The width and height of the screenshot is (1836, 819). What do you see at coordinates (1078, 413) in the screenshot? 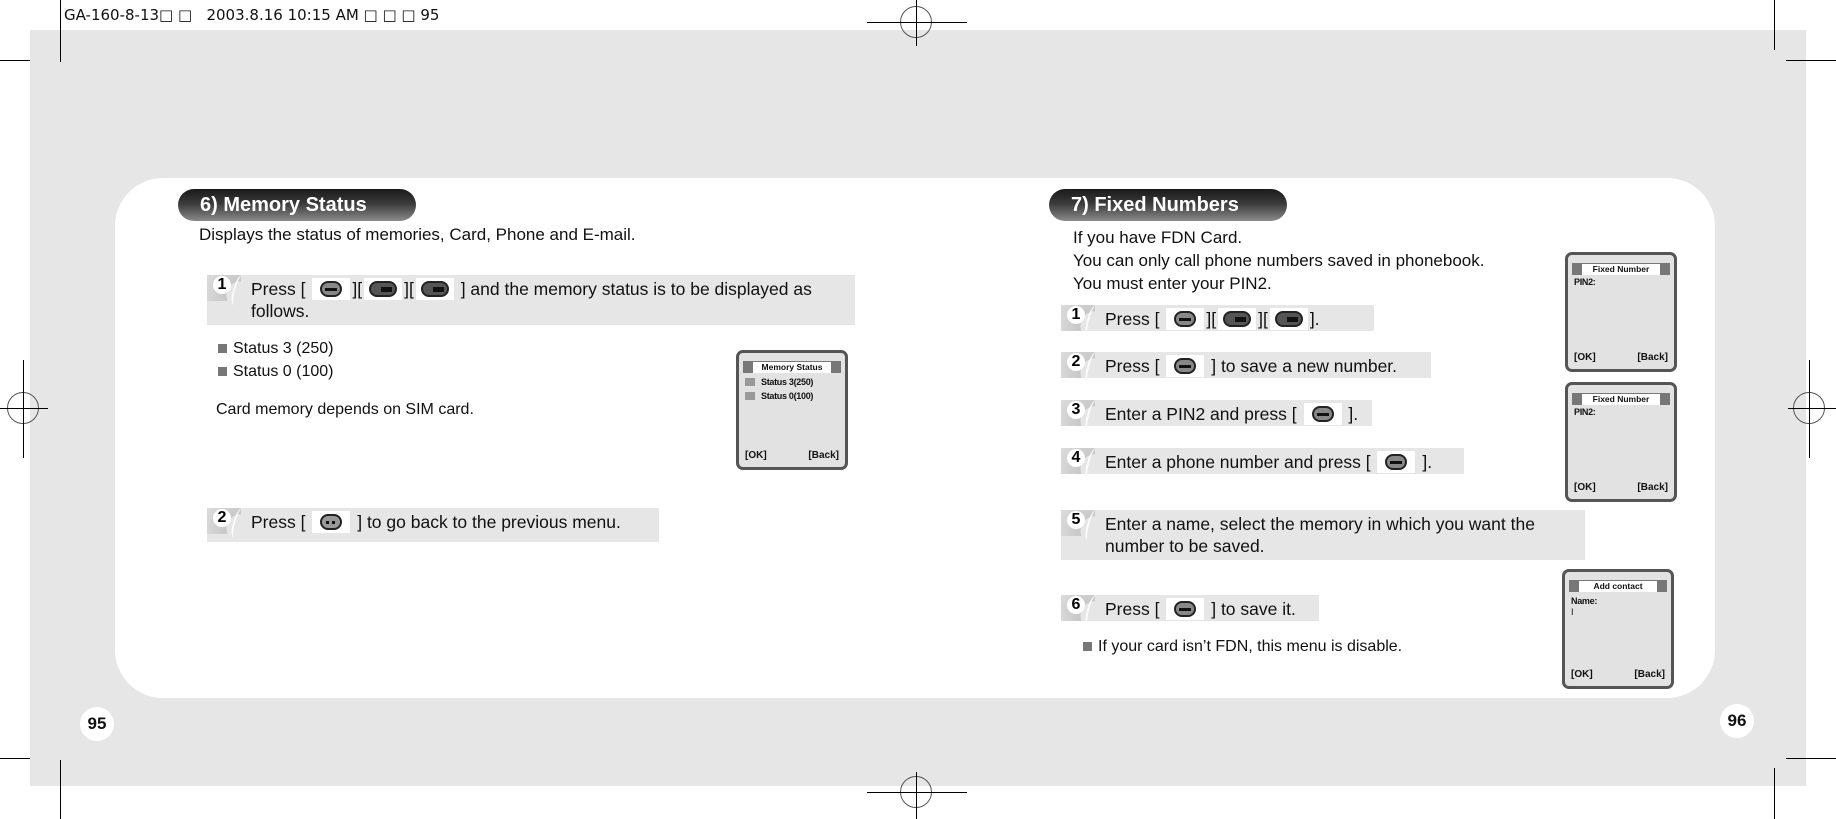
I see `step-number-badge: 3` at bounding box center [1078, 413].